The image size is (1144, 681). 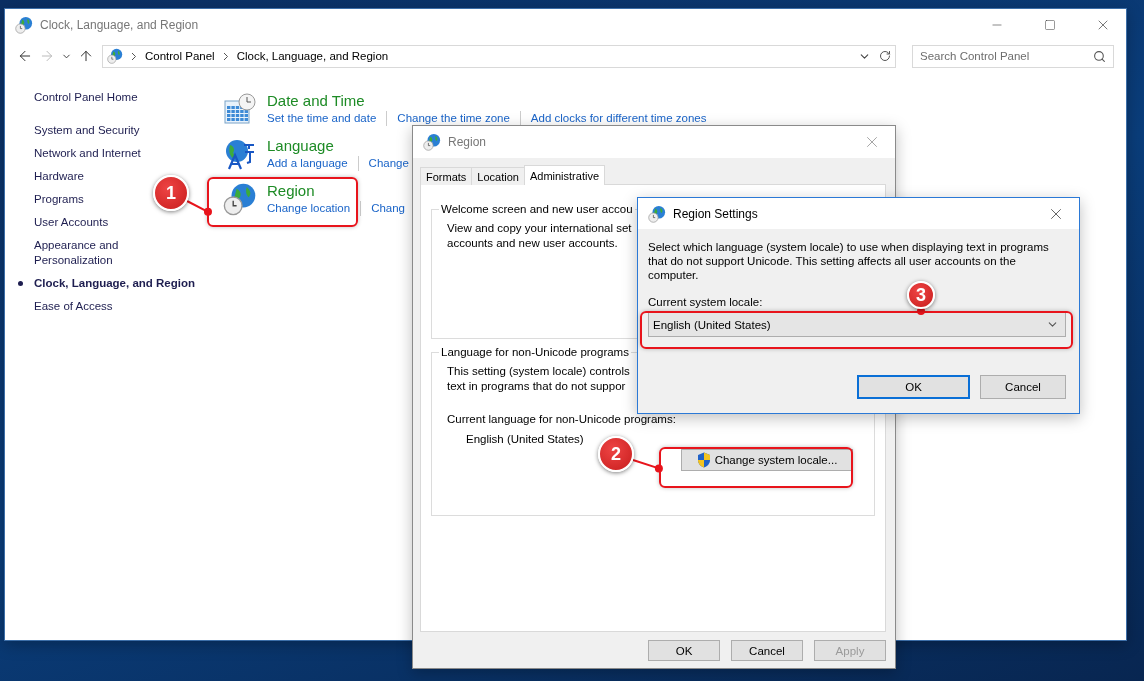 What do you see at coordinates (703, 460) in the screenshot?
I see `shield-icon` at bounding box center [703, 460].